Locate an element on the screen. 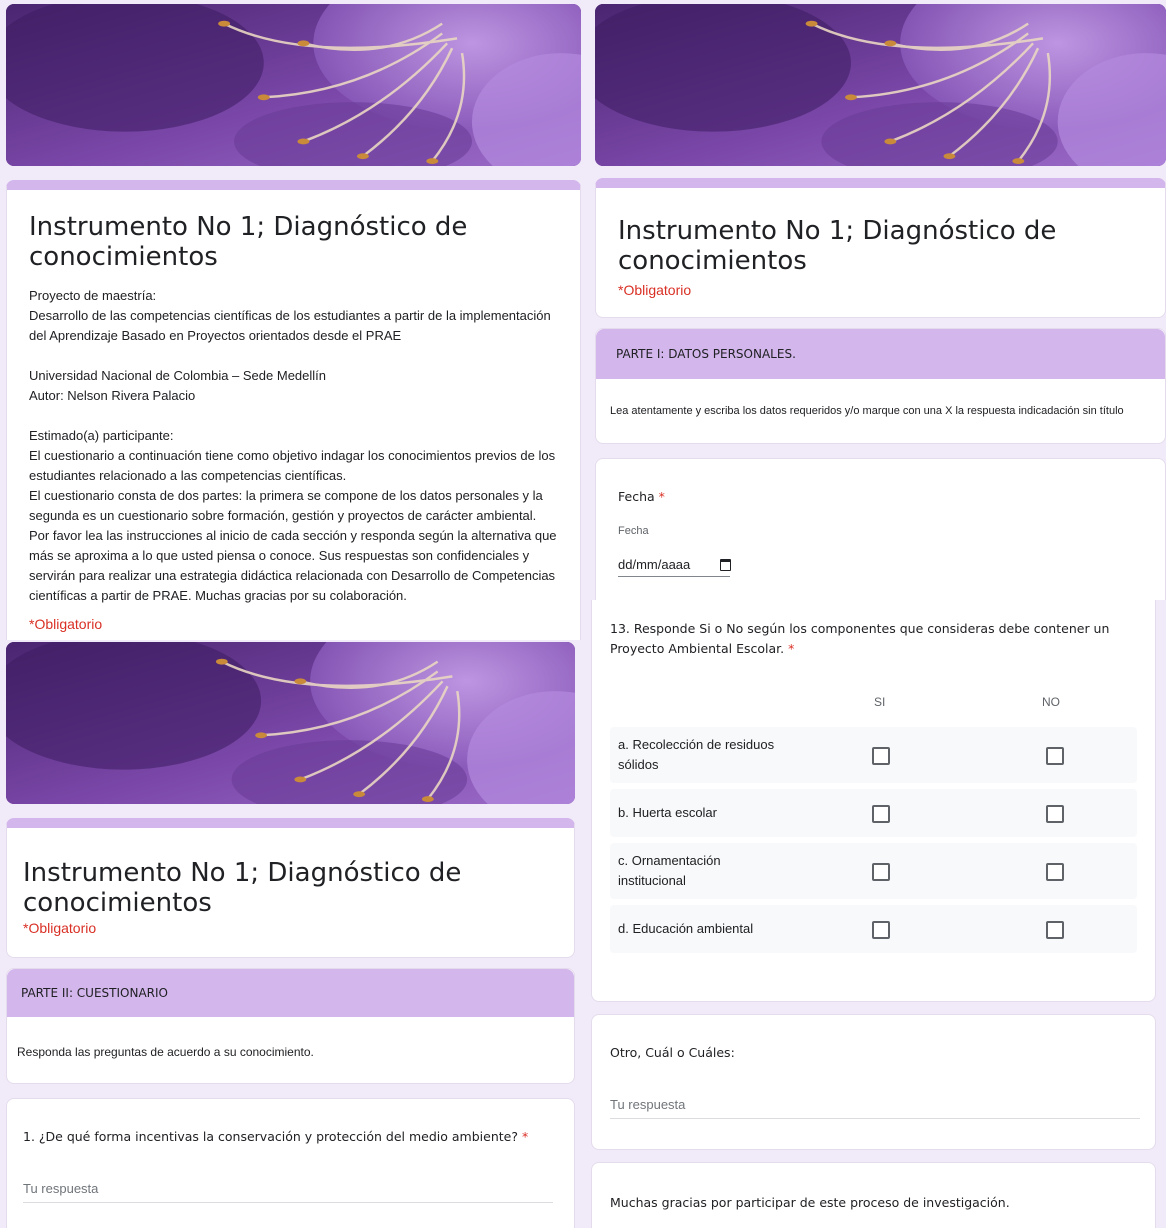  column-header-si: SI is located at coordinates (880, 702).